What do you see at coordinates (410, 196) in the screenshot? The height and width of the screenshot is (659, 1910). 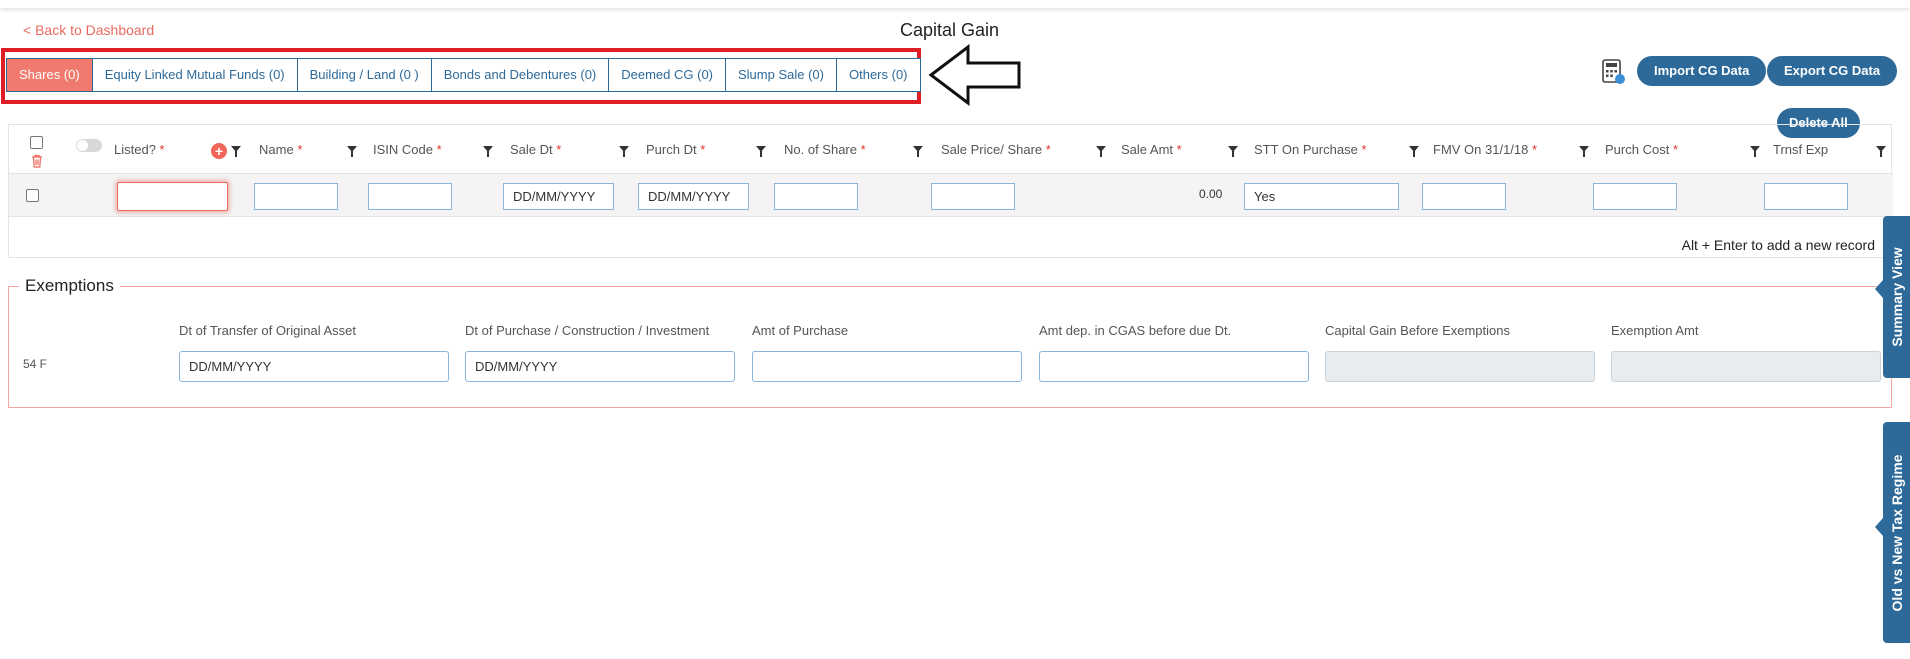 I see `isin-code-input` at bounding box center [410, 196].